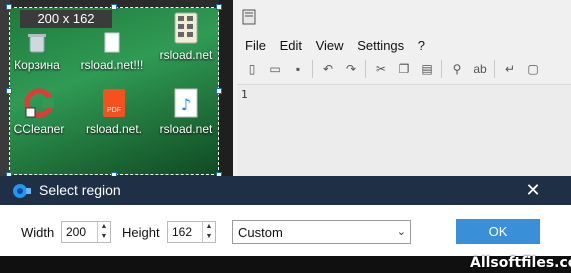 This screenshot has width=571, height=273. I want to click on height-label: Height, so click(141, 232).